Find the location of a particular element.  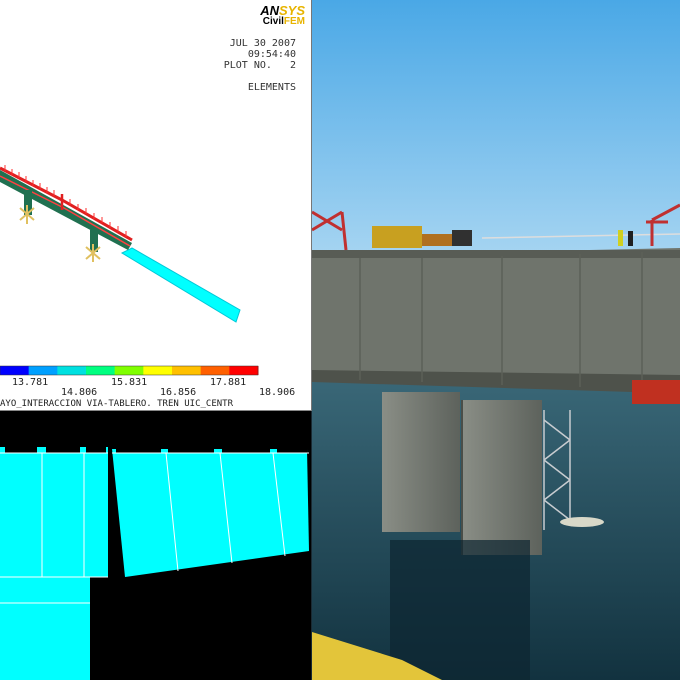

bridge-model-drawing is located at coordinates (129, 270).